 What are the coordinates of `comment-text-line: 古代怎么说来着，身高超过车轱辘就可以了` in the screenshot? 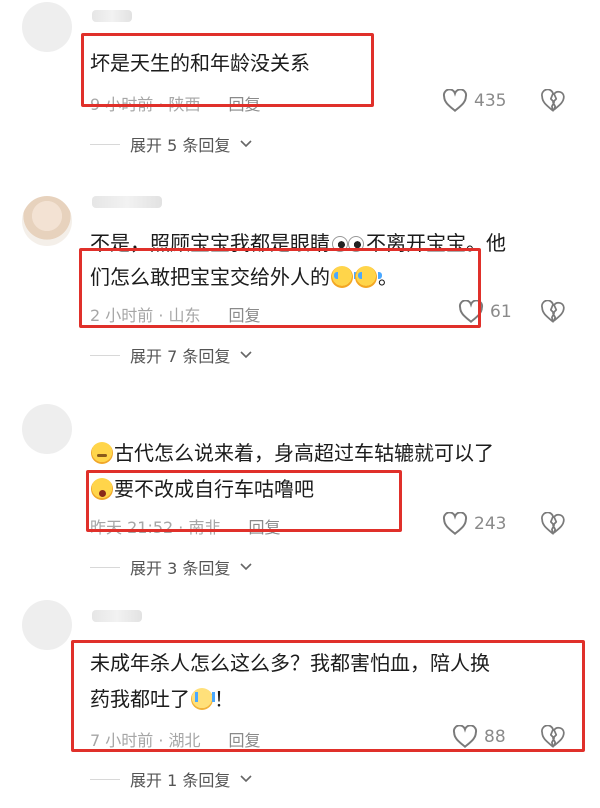 It's located at (304, 453).